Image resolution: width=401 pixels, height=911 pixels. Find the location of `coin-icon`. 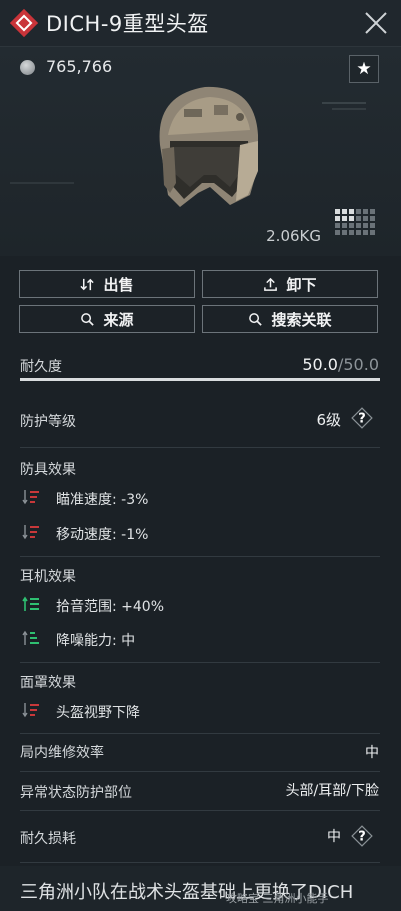

coin-icon is located at coordinates (27, 67).